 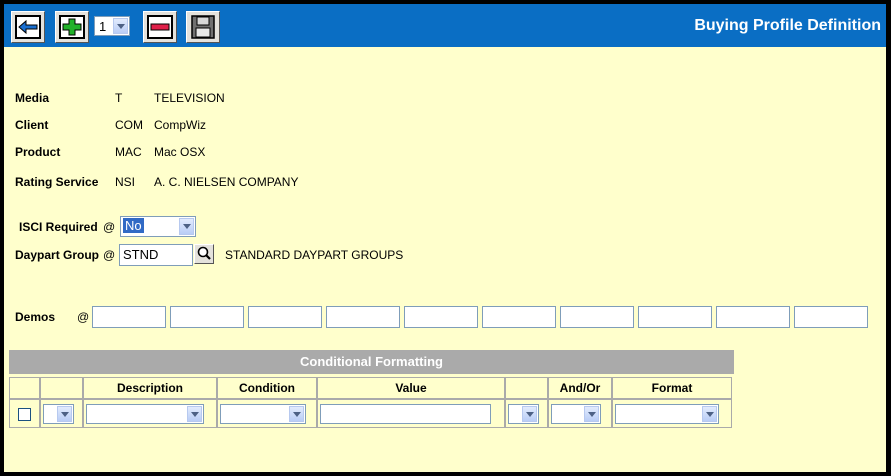 I want to click on isci-required-at: @, so click(x=109, y=227).